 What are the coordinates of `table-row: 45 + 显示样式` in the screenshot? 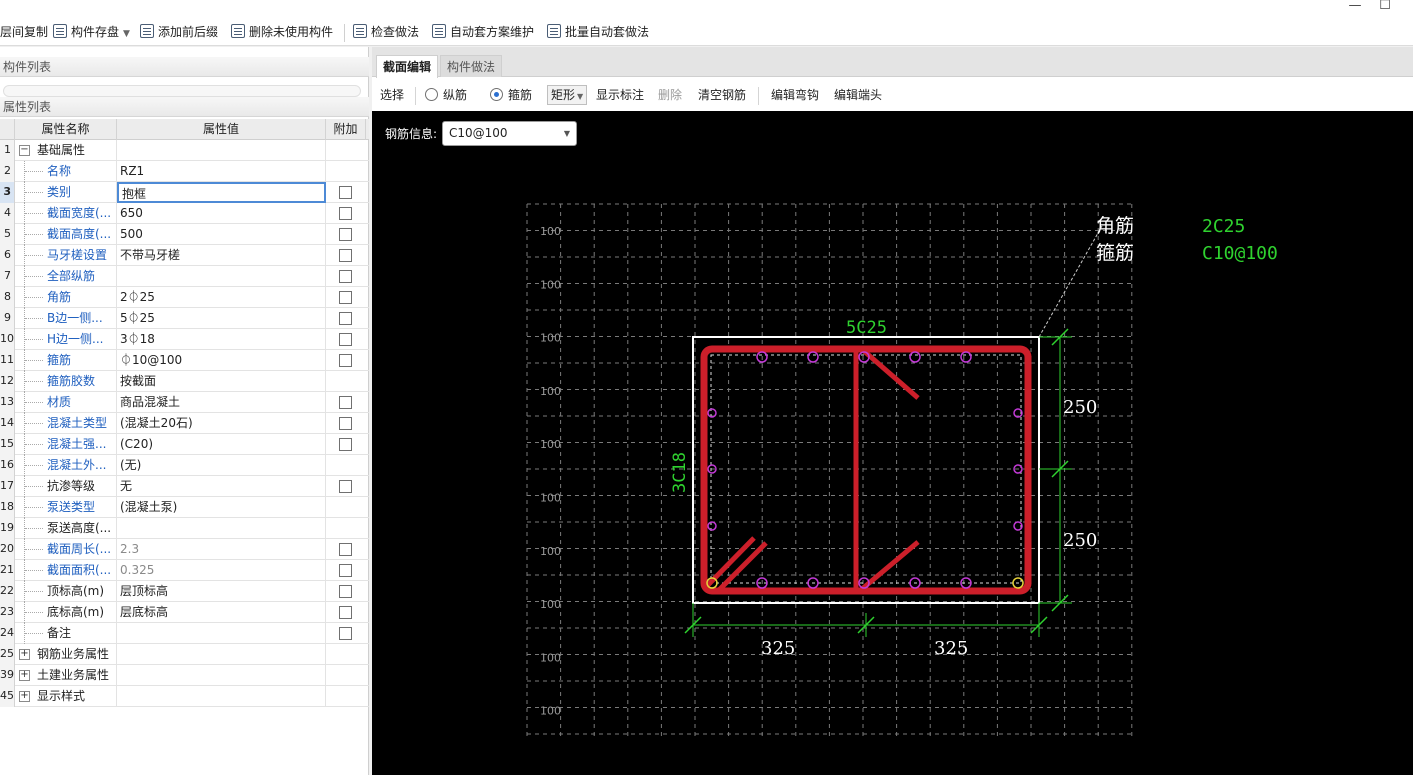 It's located at (184, 696).